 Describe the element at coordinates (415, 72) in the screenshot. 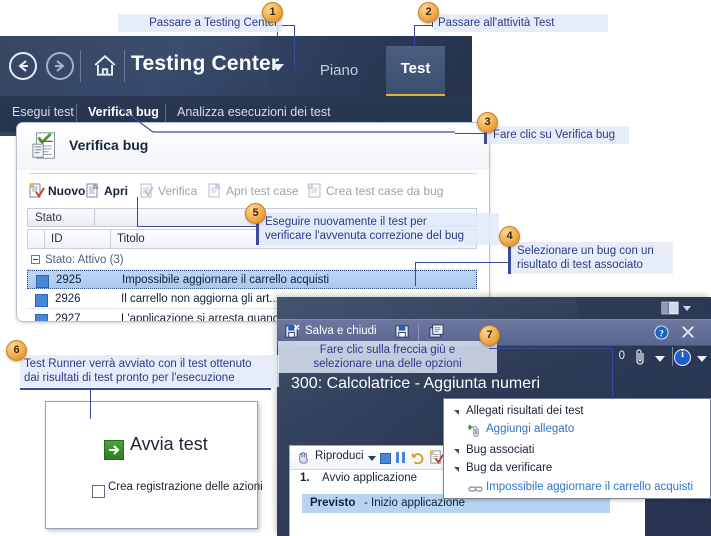

I see `tab-test: Test` at that location.